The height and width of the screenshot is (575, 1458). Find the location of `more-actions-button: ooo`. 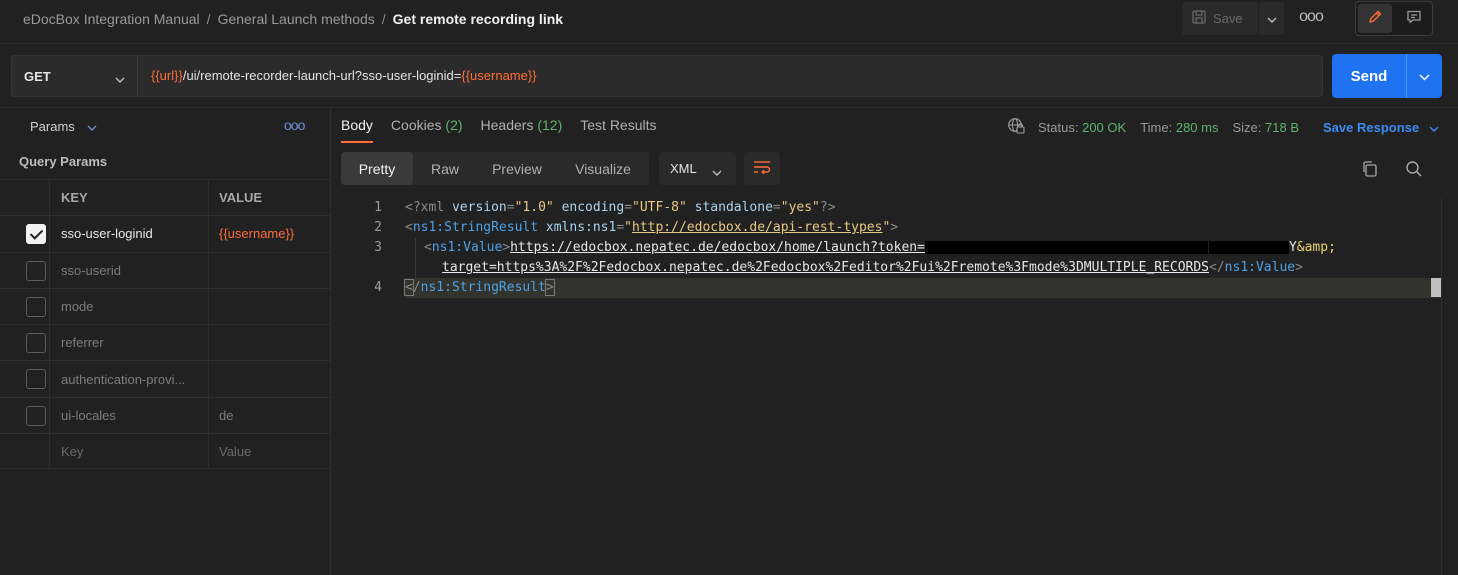

more-actions-button: ooo is located at coordinates (1311, 18).